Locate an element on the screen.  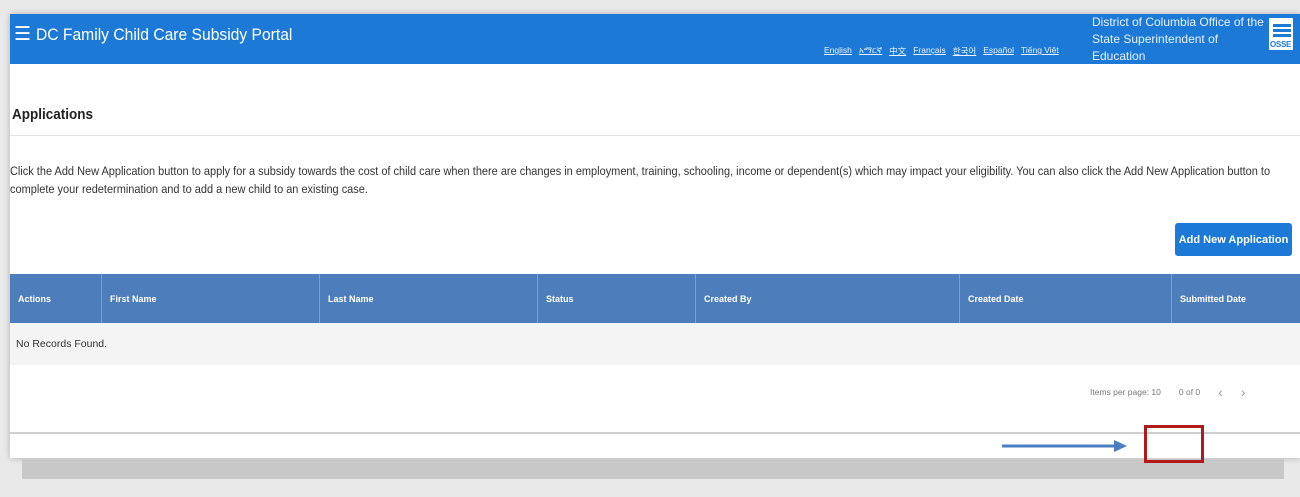
page-title: Applications is located at coordinates (53, 114).